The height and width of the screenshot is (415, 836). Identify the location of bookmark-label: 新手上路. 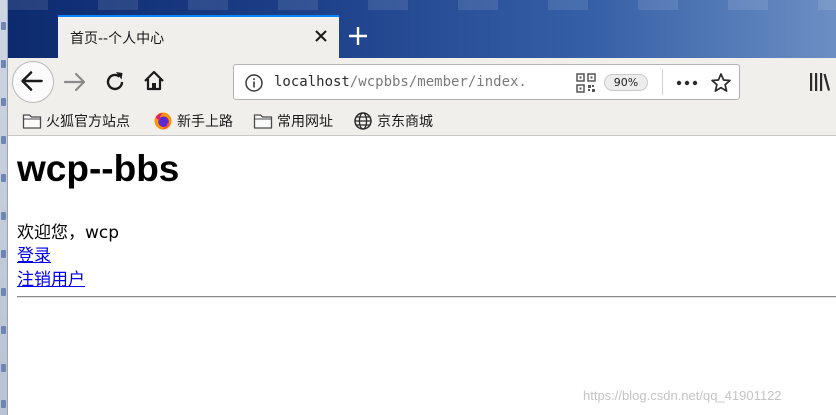
(205, 122).